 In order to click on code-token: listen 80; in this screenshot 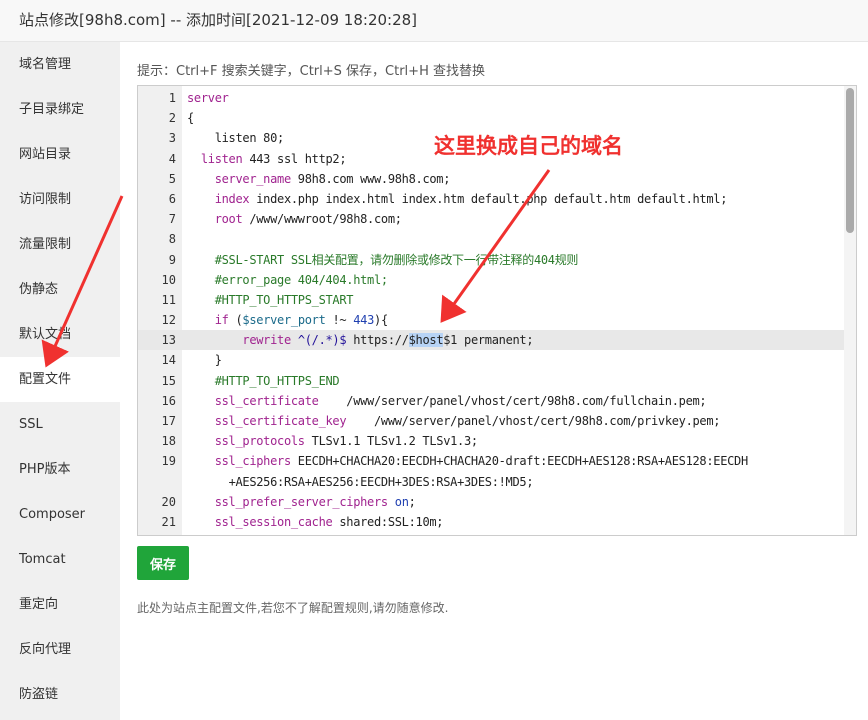, I will do `click(236, 138)`.